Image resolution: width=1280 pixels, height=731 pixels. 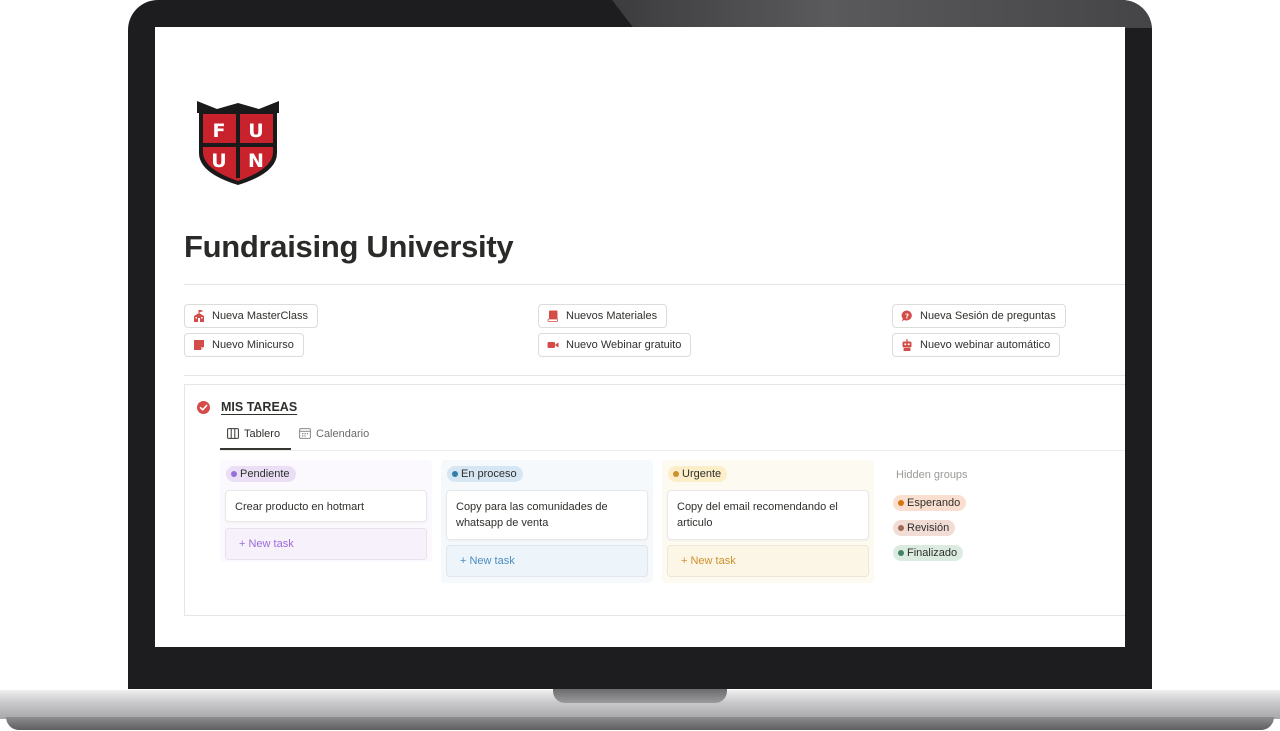 I want to click on hidden-group-revision: Revisión, so click(x=924, y=528).